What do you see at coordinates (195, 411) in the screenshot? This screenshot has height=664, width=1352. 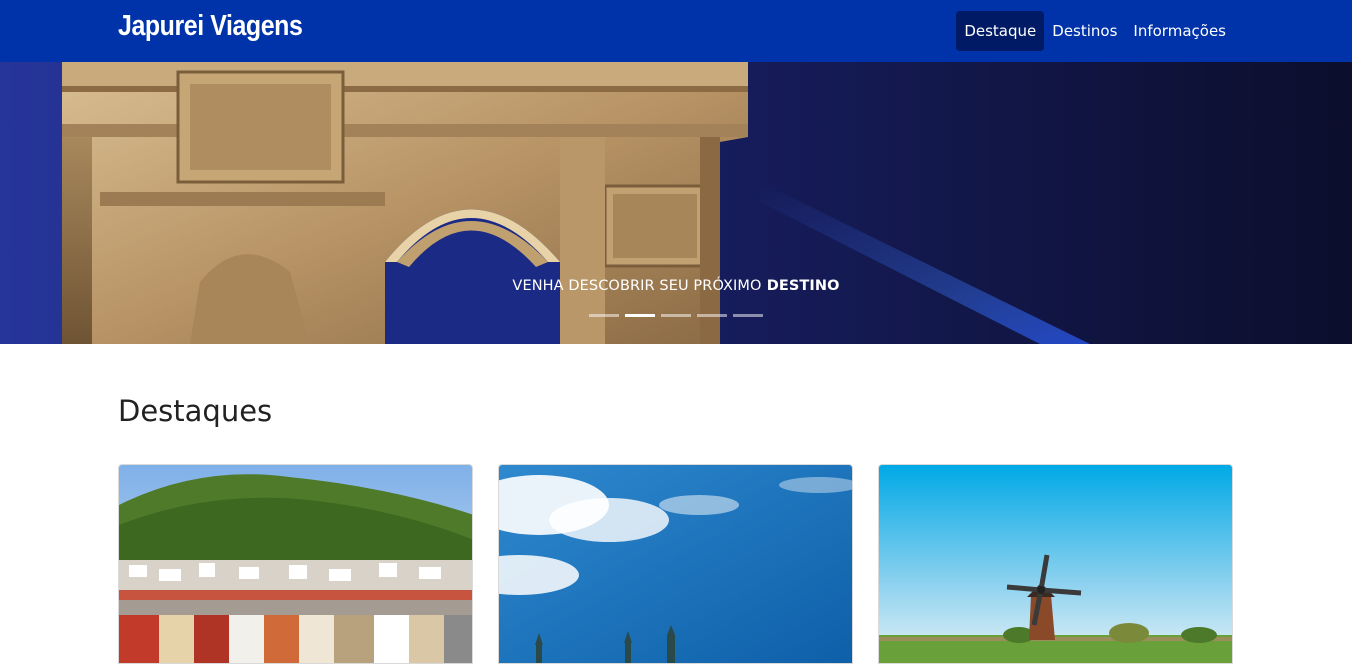 I see `section-title: Destaques` at bounding box center [195, 411].